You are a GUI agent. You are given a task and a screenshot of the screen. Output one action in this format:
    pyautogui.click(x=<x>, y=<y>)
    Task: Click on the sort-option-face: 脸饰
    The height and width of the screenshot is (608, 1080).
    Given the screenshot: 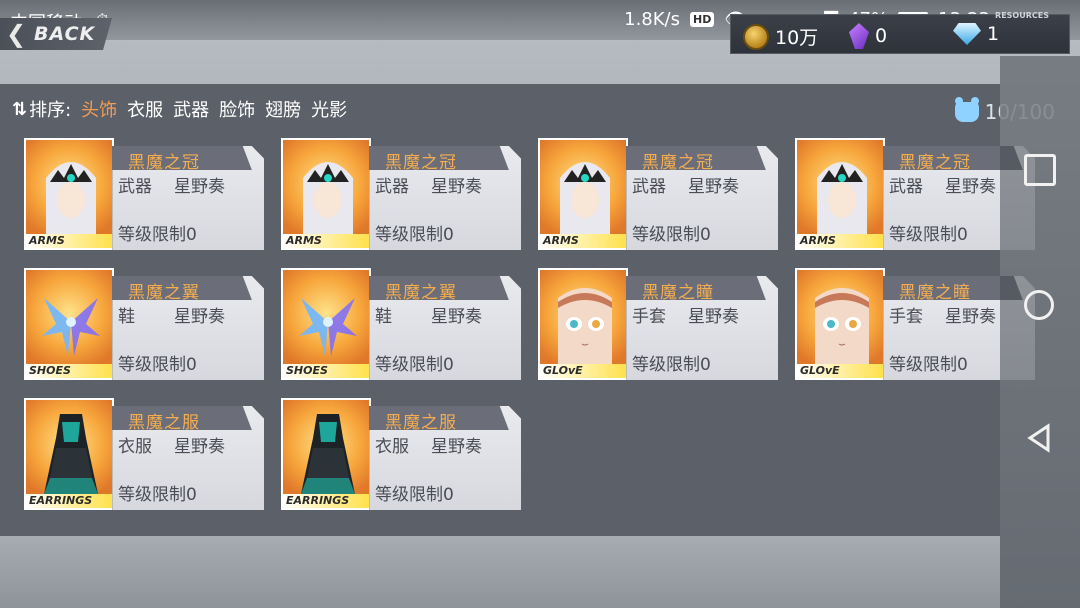 What is the action you would take?
    pyautogui.click(x=237, y=109)
    